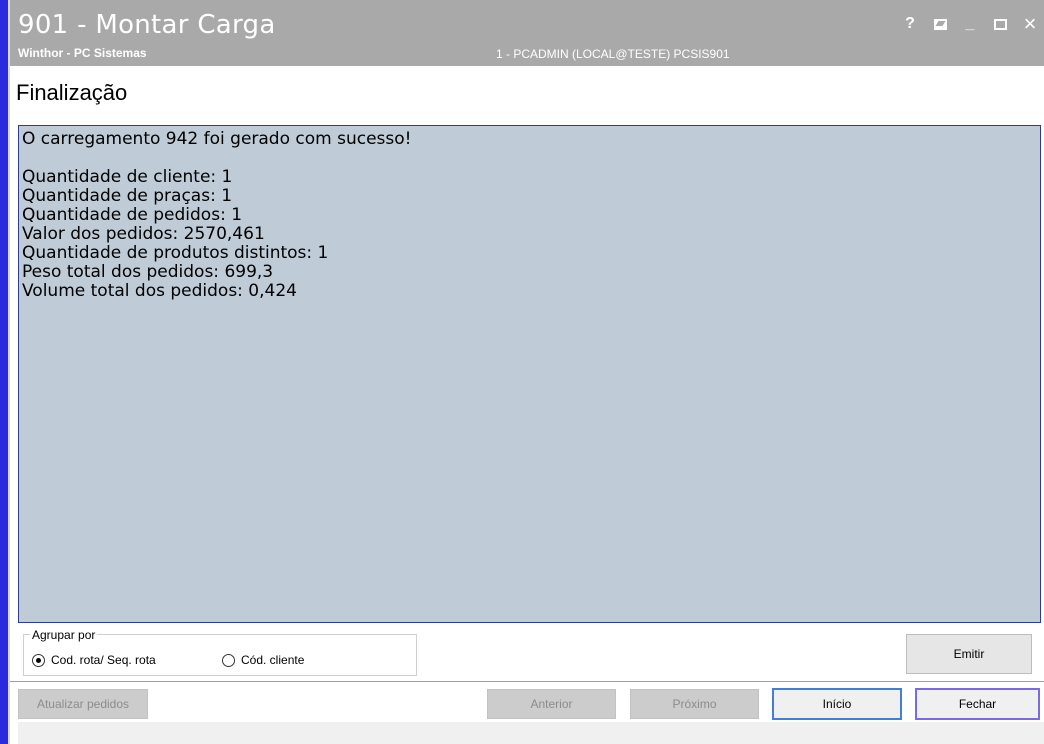  What do you see at coordinates (148, 272) in the screenshot?
I see `result-line-peso: Peso total dos pedidos: 699,3` at bounding box center [148, 272].